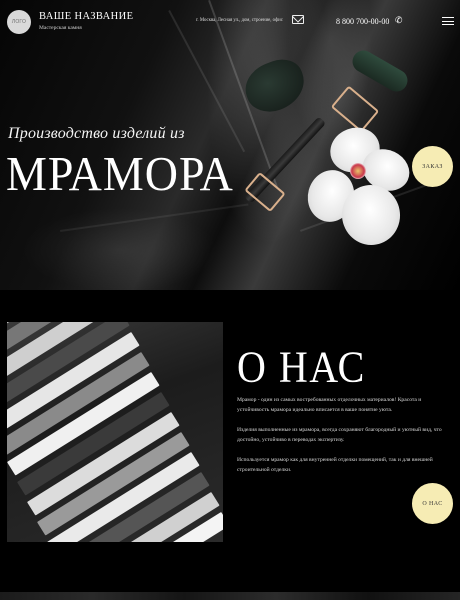 The height and width of the screenshot is (600, 460). I want to click on roller-stone, so click(380, 71).